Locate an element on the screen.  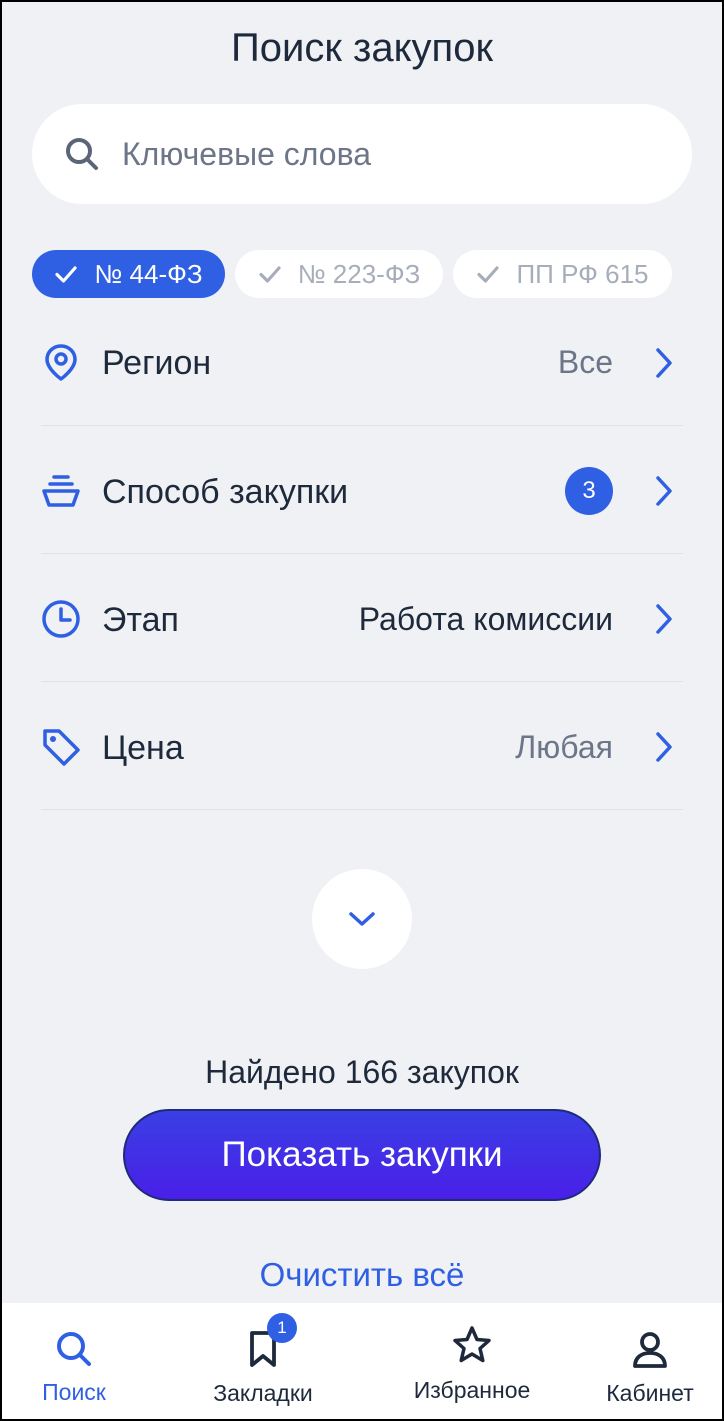
location-pin-icon is located at coordinates (61, 362).